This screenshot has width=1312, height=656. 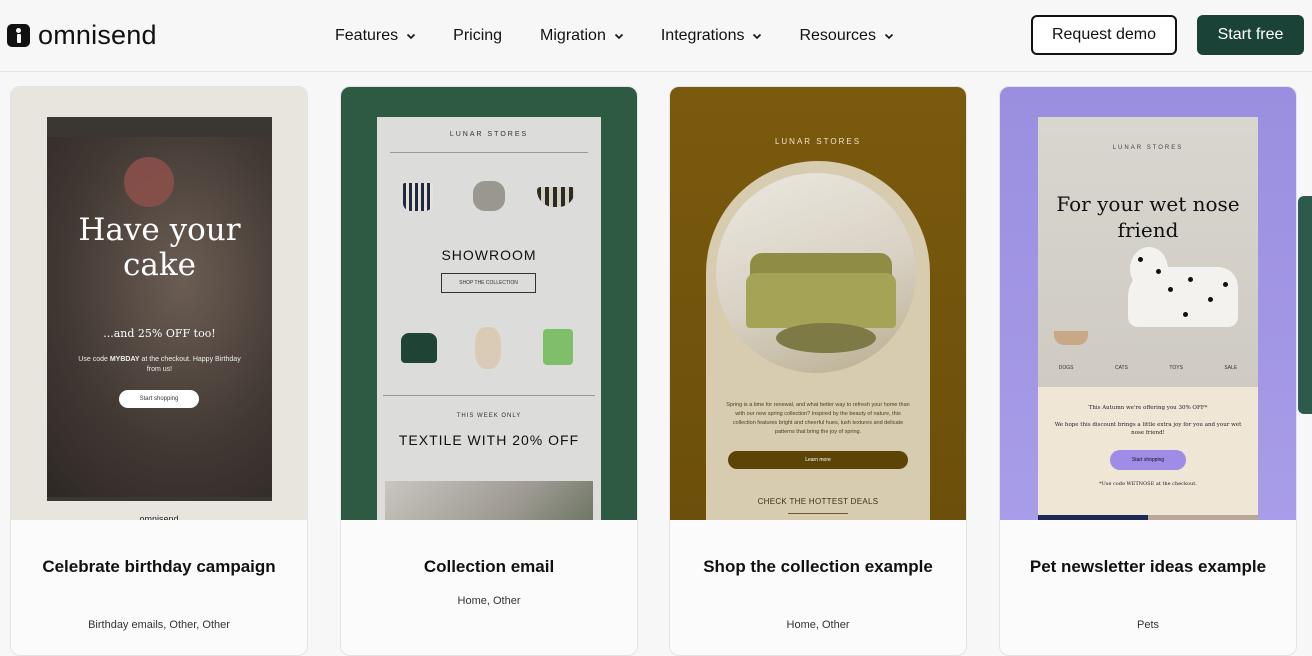 What do you see at coordinates (149, 182) in the screenshot?
I see `balloon-shape` at bounding box center [149, 182].